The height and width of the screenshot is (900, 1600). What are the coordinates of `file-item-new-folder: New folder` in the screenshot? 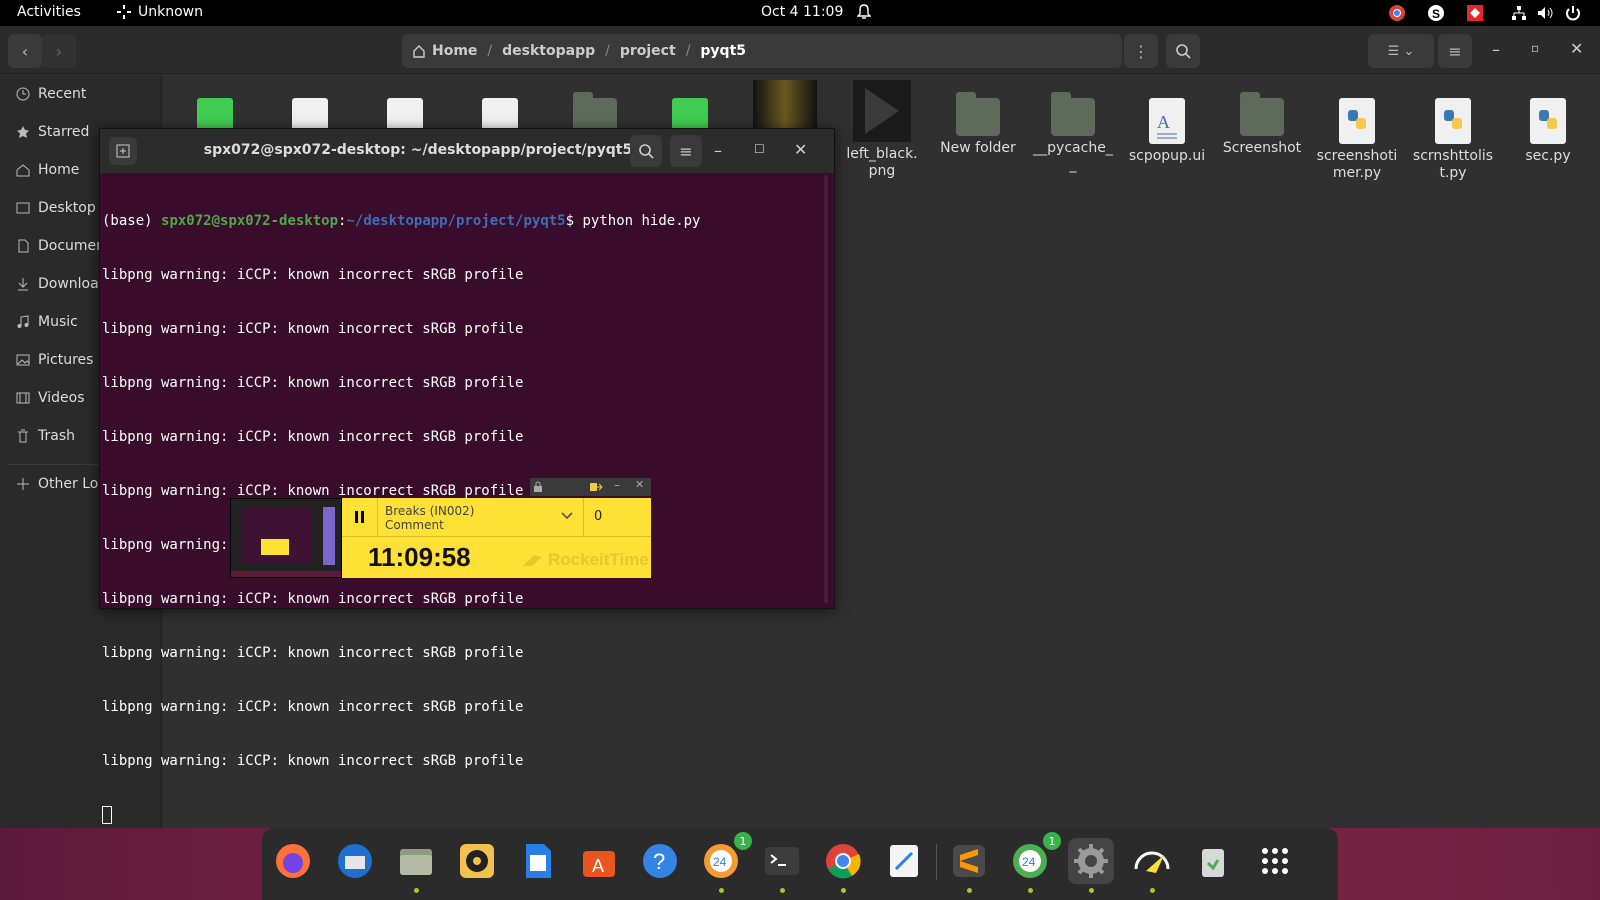 It's located at (978, 118).